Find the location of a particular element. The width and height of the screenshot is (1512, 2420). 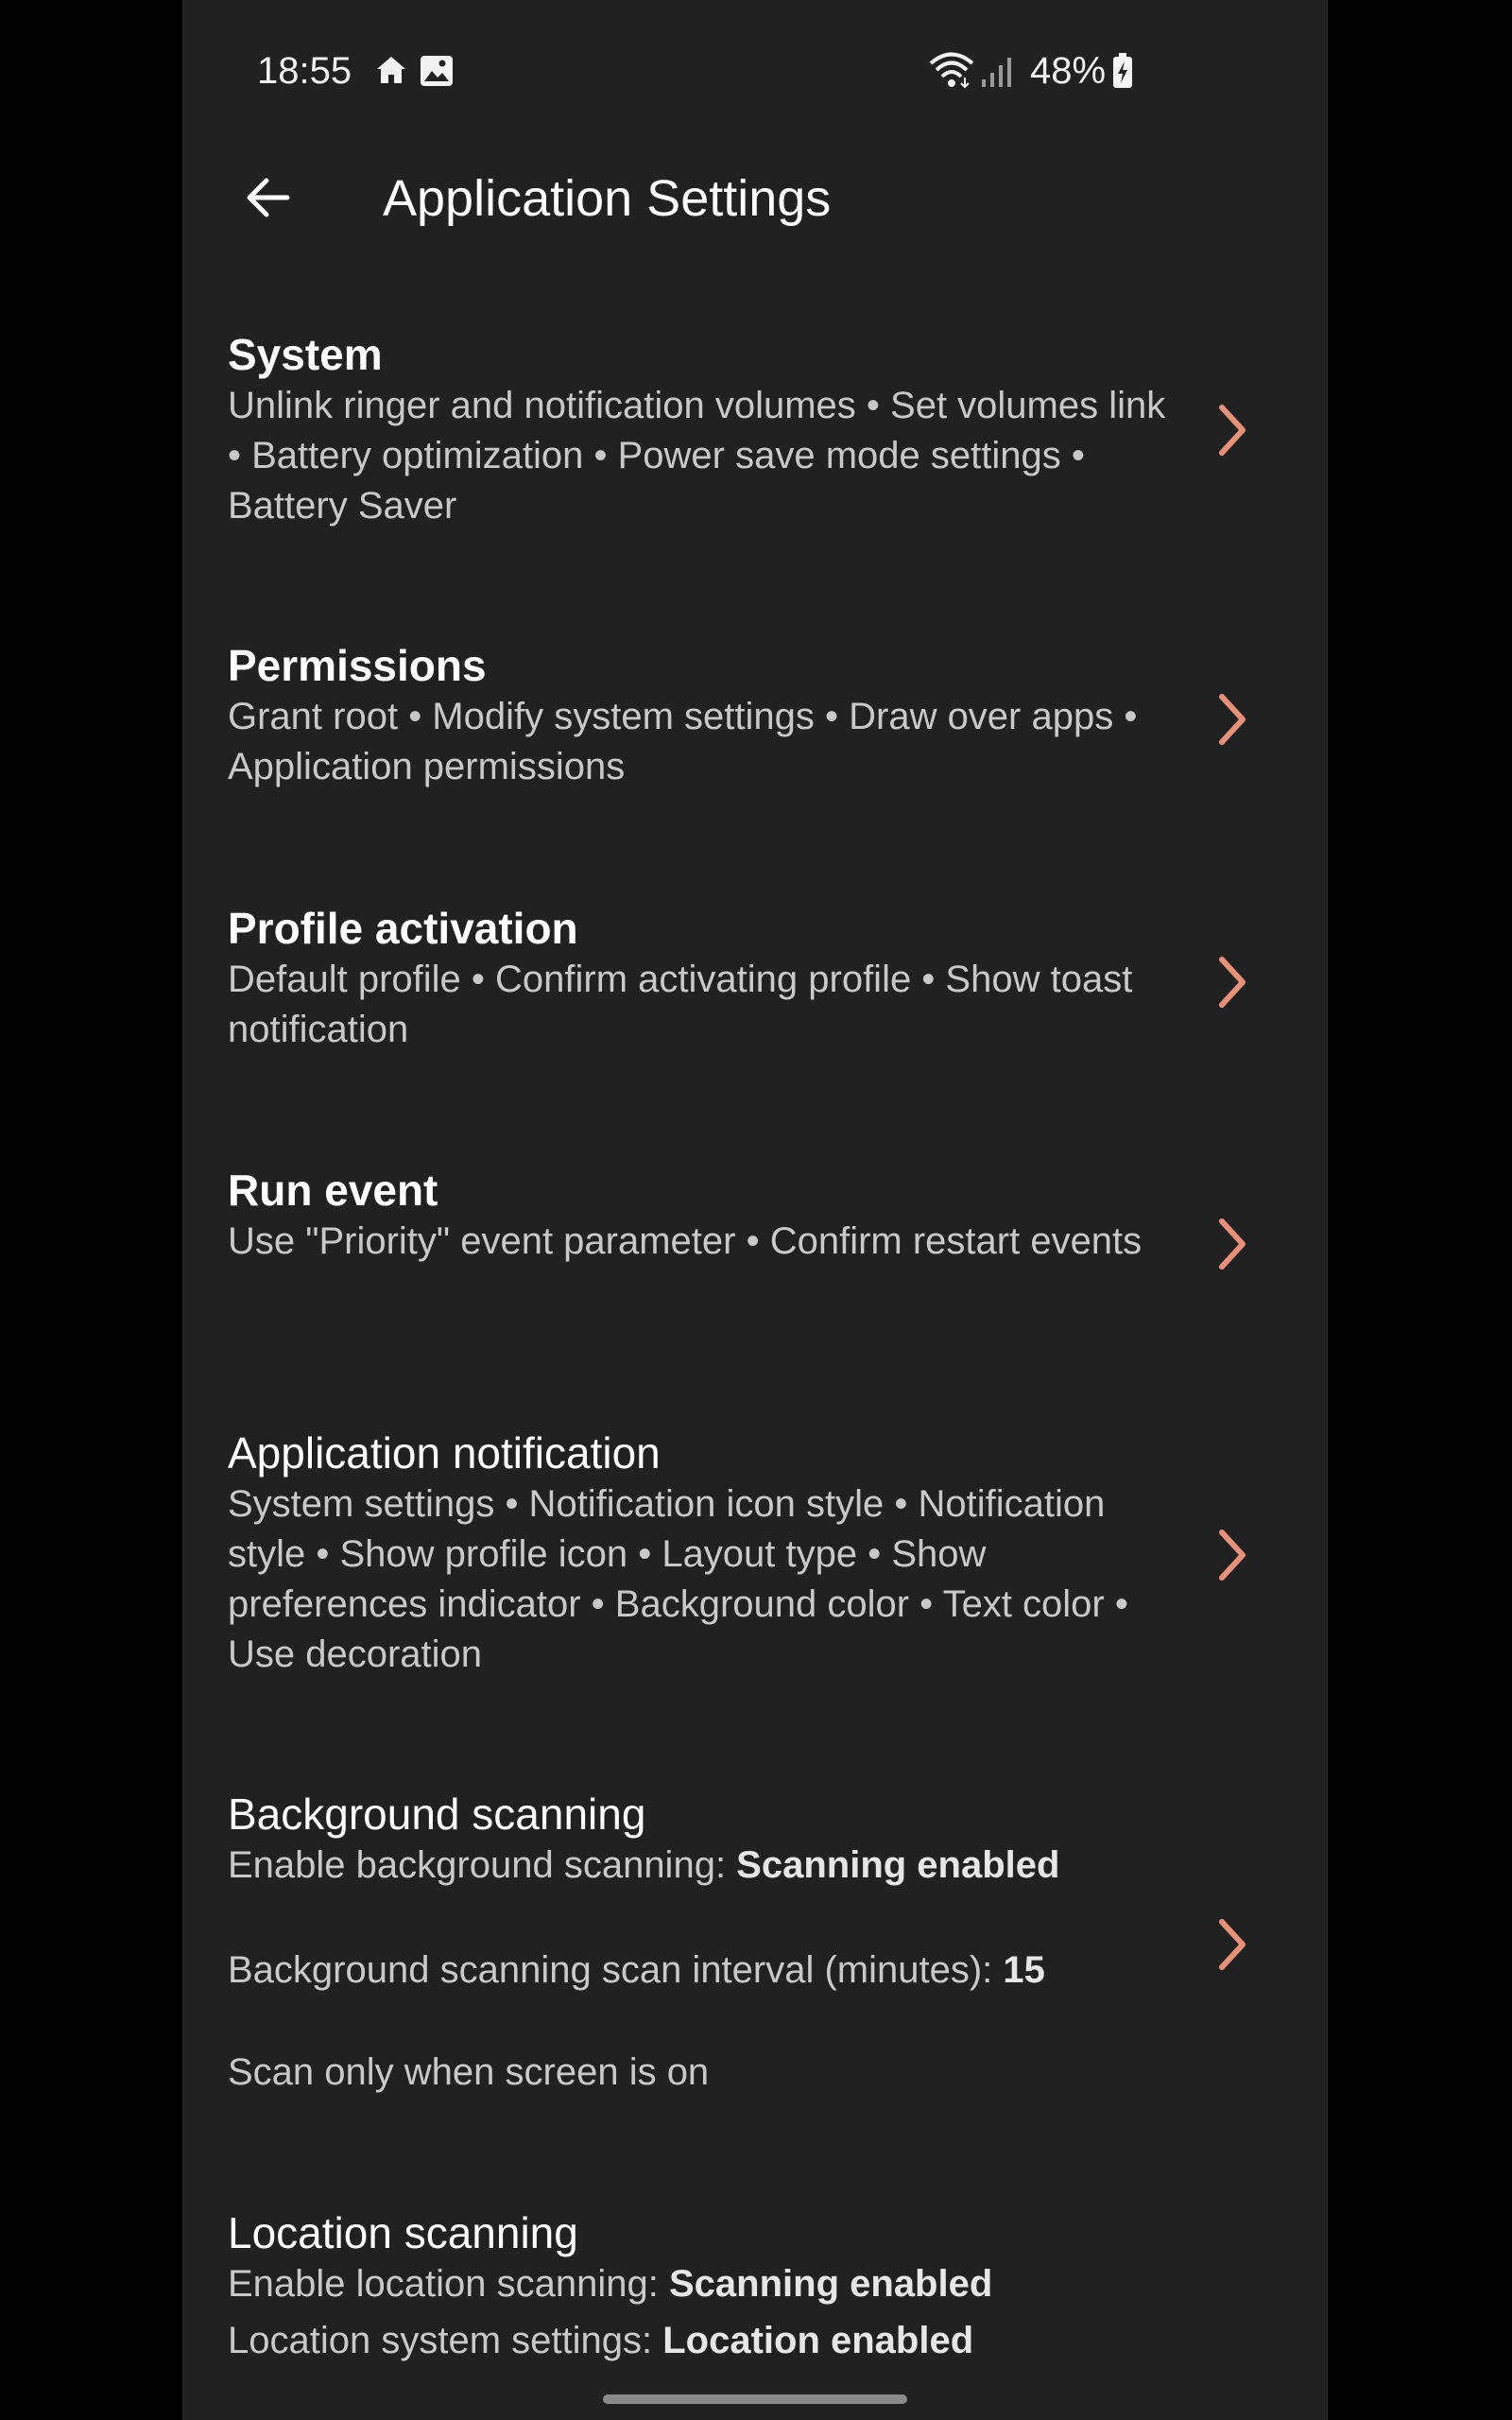

page-title: Application Settings is located at coordinates (607, 198).